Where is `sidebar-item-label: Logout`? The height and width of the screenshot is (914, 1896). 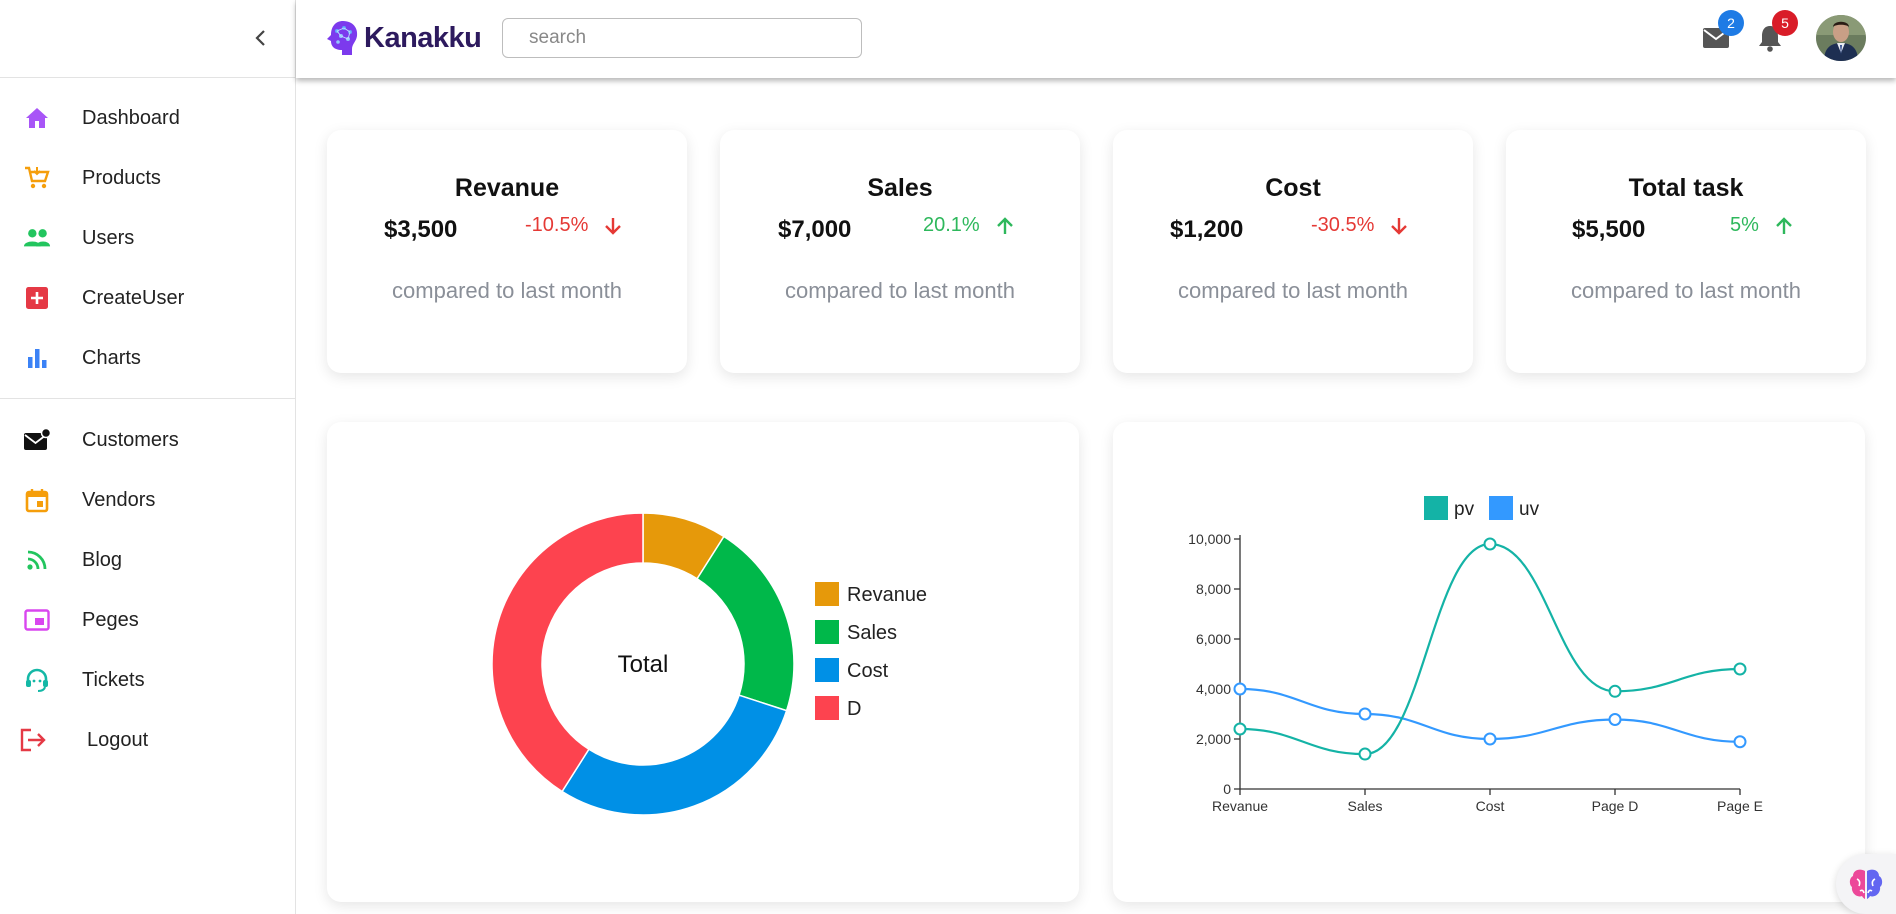 sidebar-item-label: Logout is located at coordinates (118, 739).